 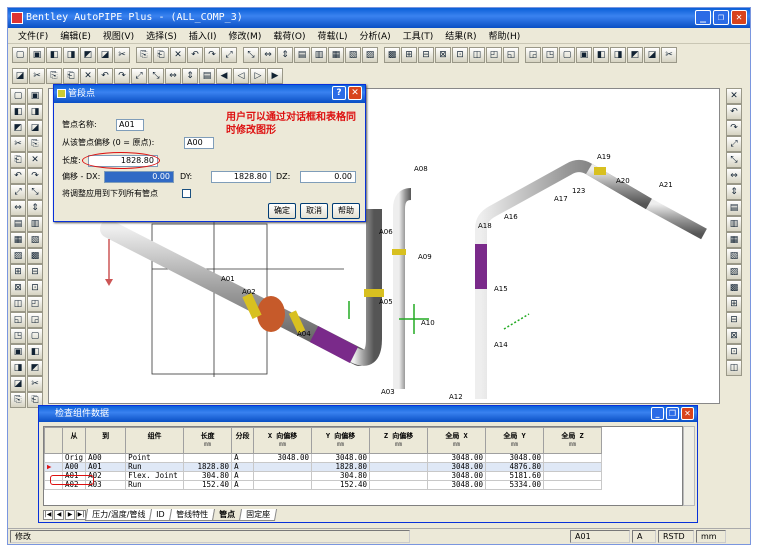 I want to click on right-tool-10: ▦, so click(x=734, y=240).